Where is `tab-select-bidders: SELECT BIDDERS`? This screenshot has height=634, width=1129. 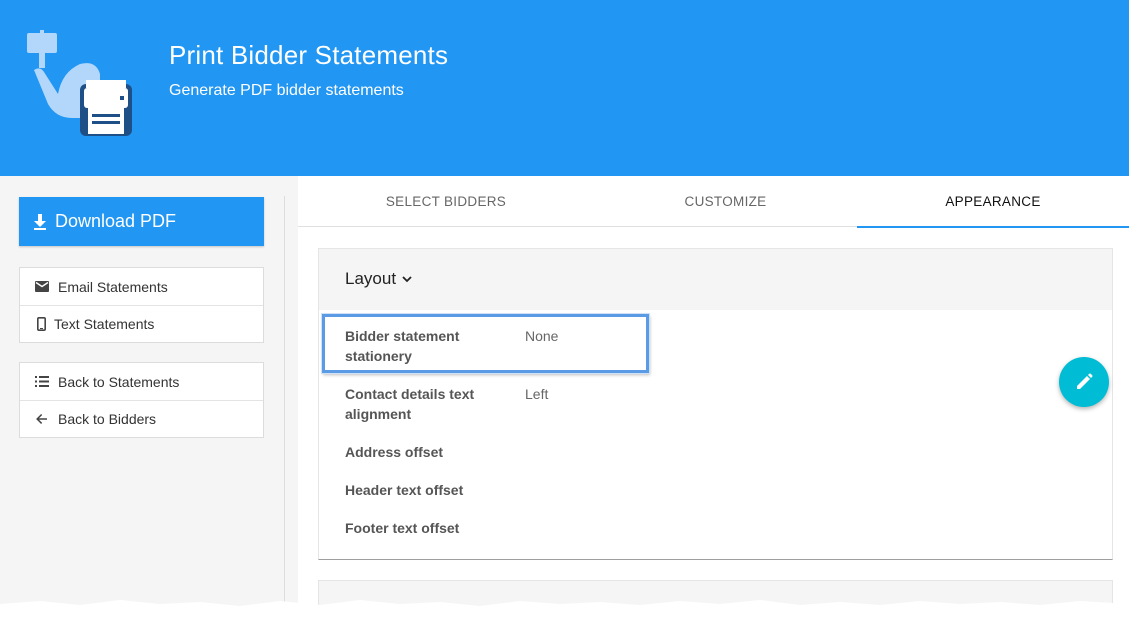 tab-select-bidders: SELECT BIDDERS is located at coordinates (446, 201).